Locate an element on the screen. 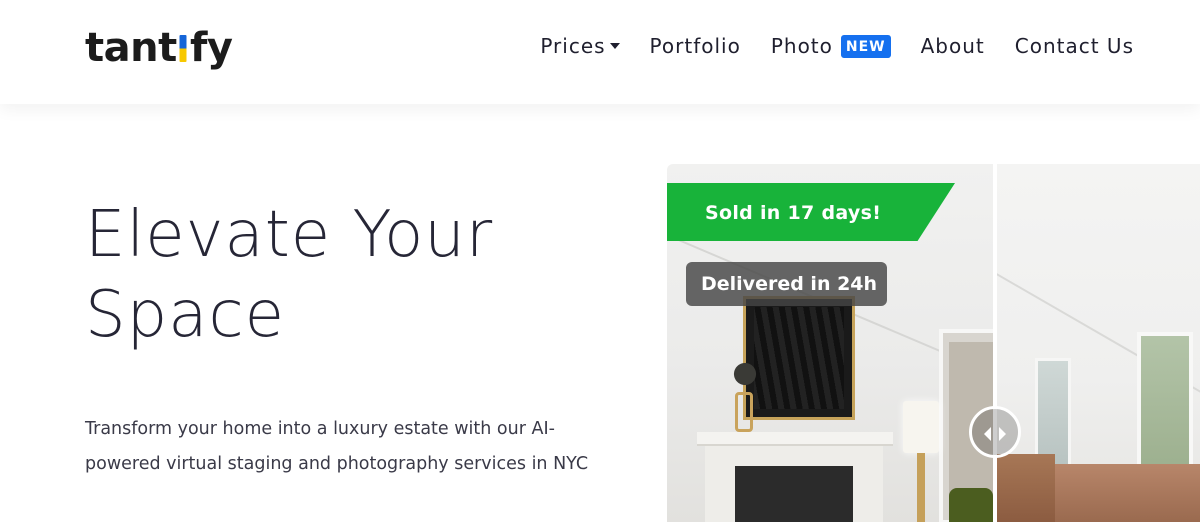 The height and width of the screenshot is (522, 1200). window-right is located at coordinates (1165, 402).